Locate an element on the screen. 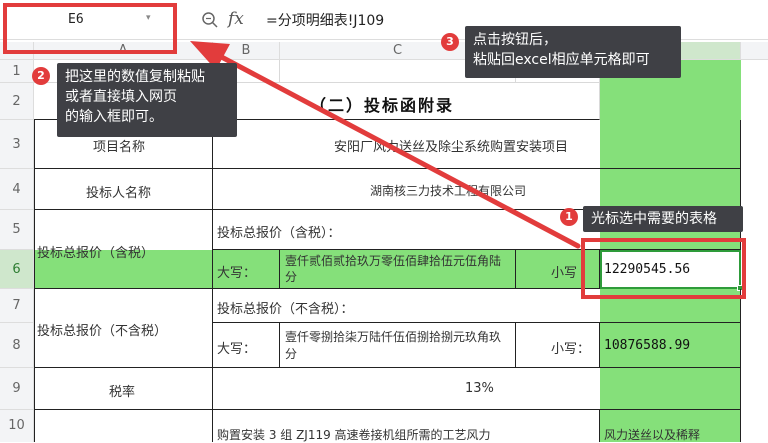  callout-1-text: 光标选中需要的表格 is located at coordinates (654, 219).